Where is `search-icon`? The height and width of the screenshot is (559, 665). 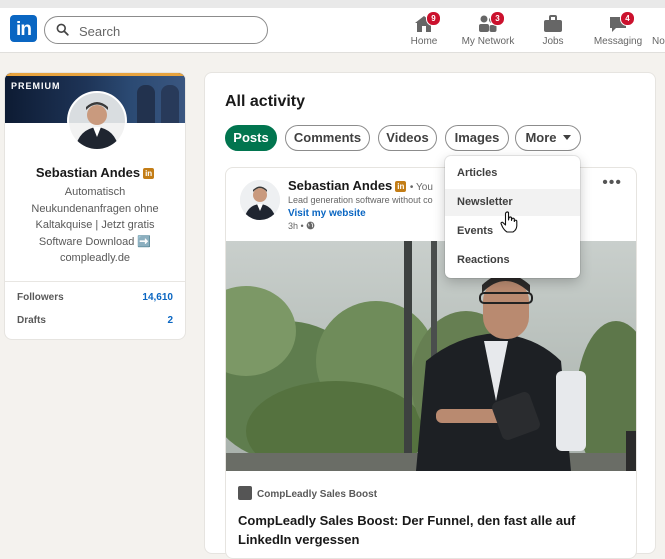
search-icon is located at coordinates (62, 29).